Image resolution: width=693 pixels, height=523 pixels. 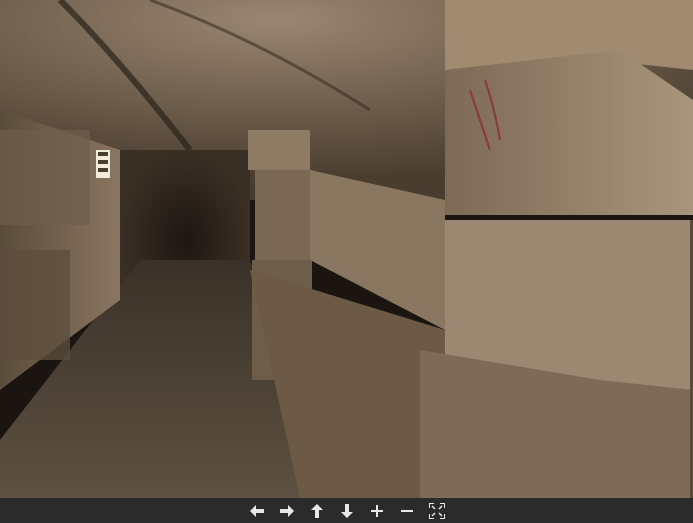 I want to click on pan-down-button, so click(x=347, y=511).